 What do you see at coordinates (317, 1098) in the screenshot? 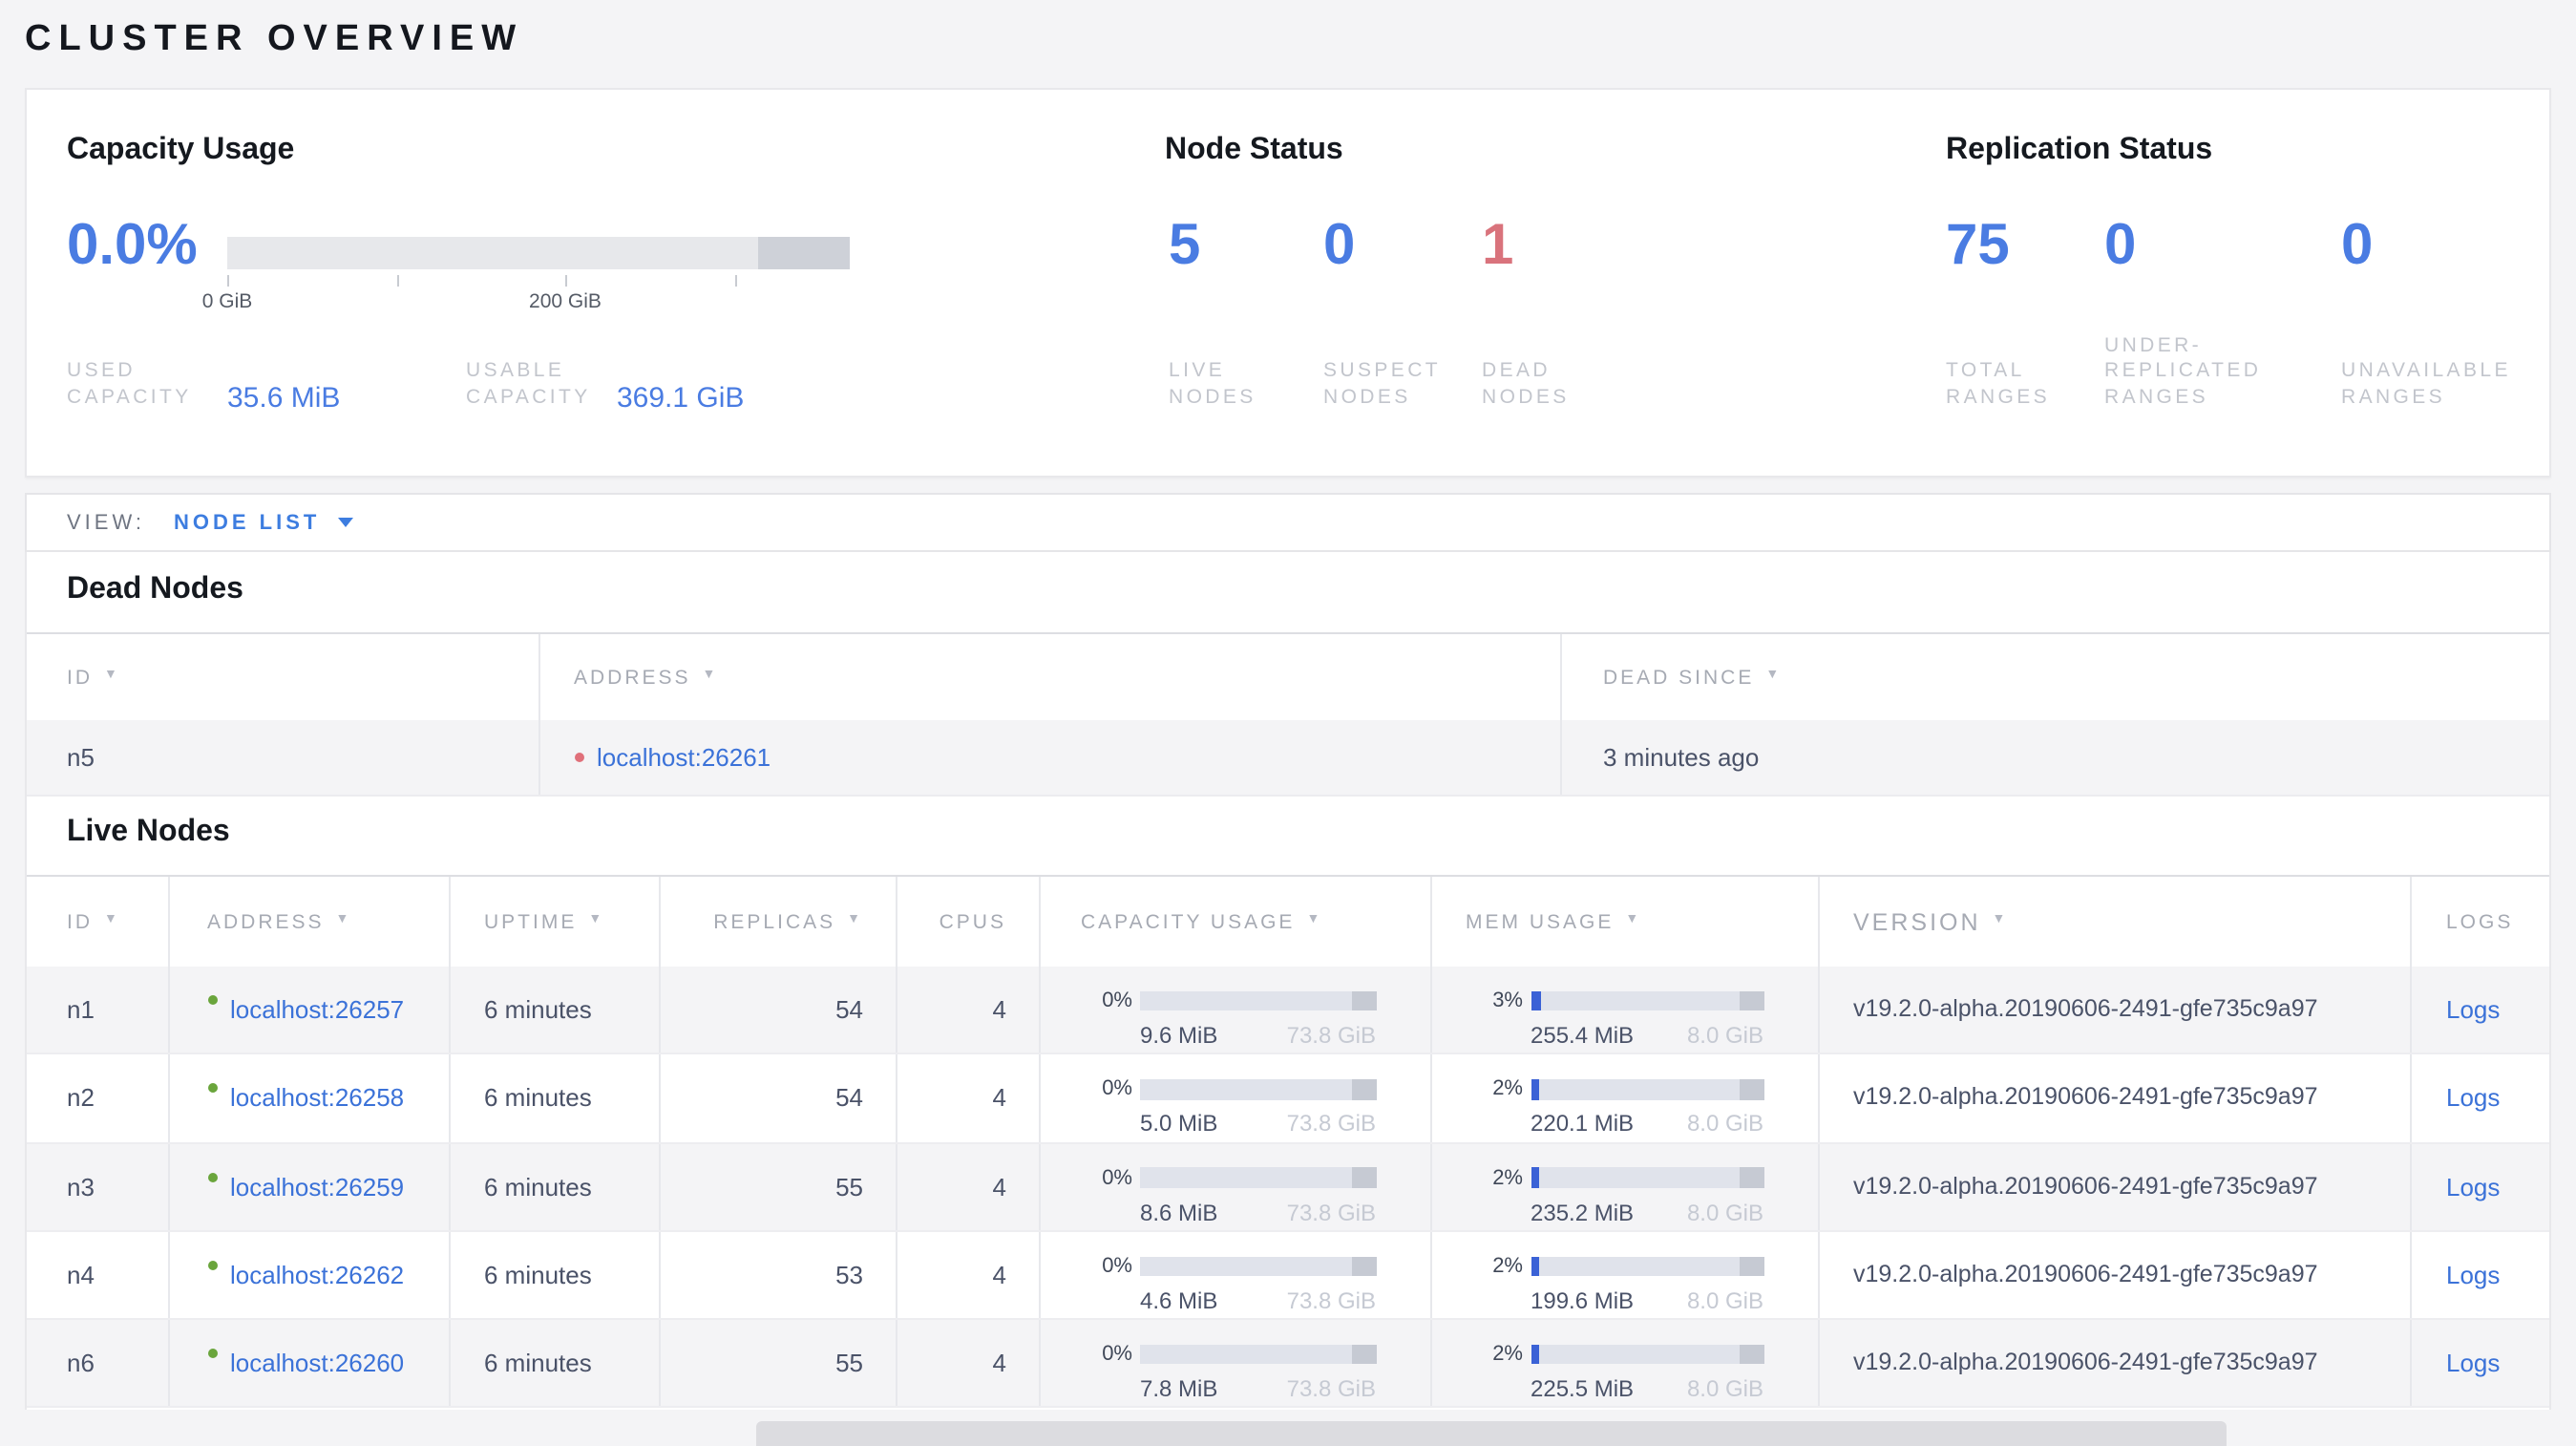
I see `live-node-address-link: localhost:26258` at bounding box center [317, 1098].